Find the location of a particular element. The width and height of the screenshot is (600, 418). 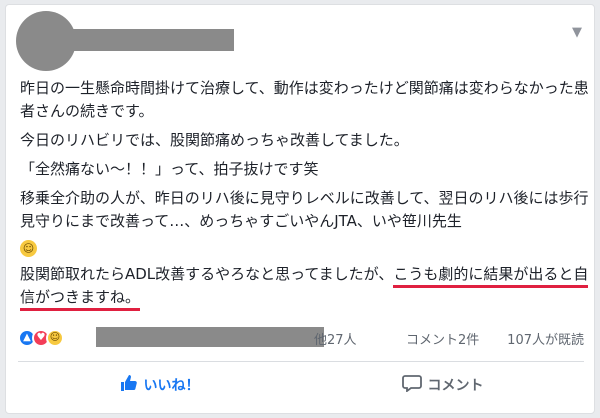

reaction-count: 他27人 is located at coordinates (335, 338).